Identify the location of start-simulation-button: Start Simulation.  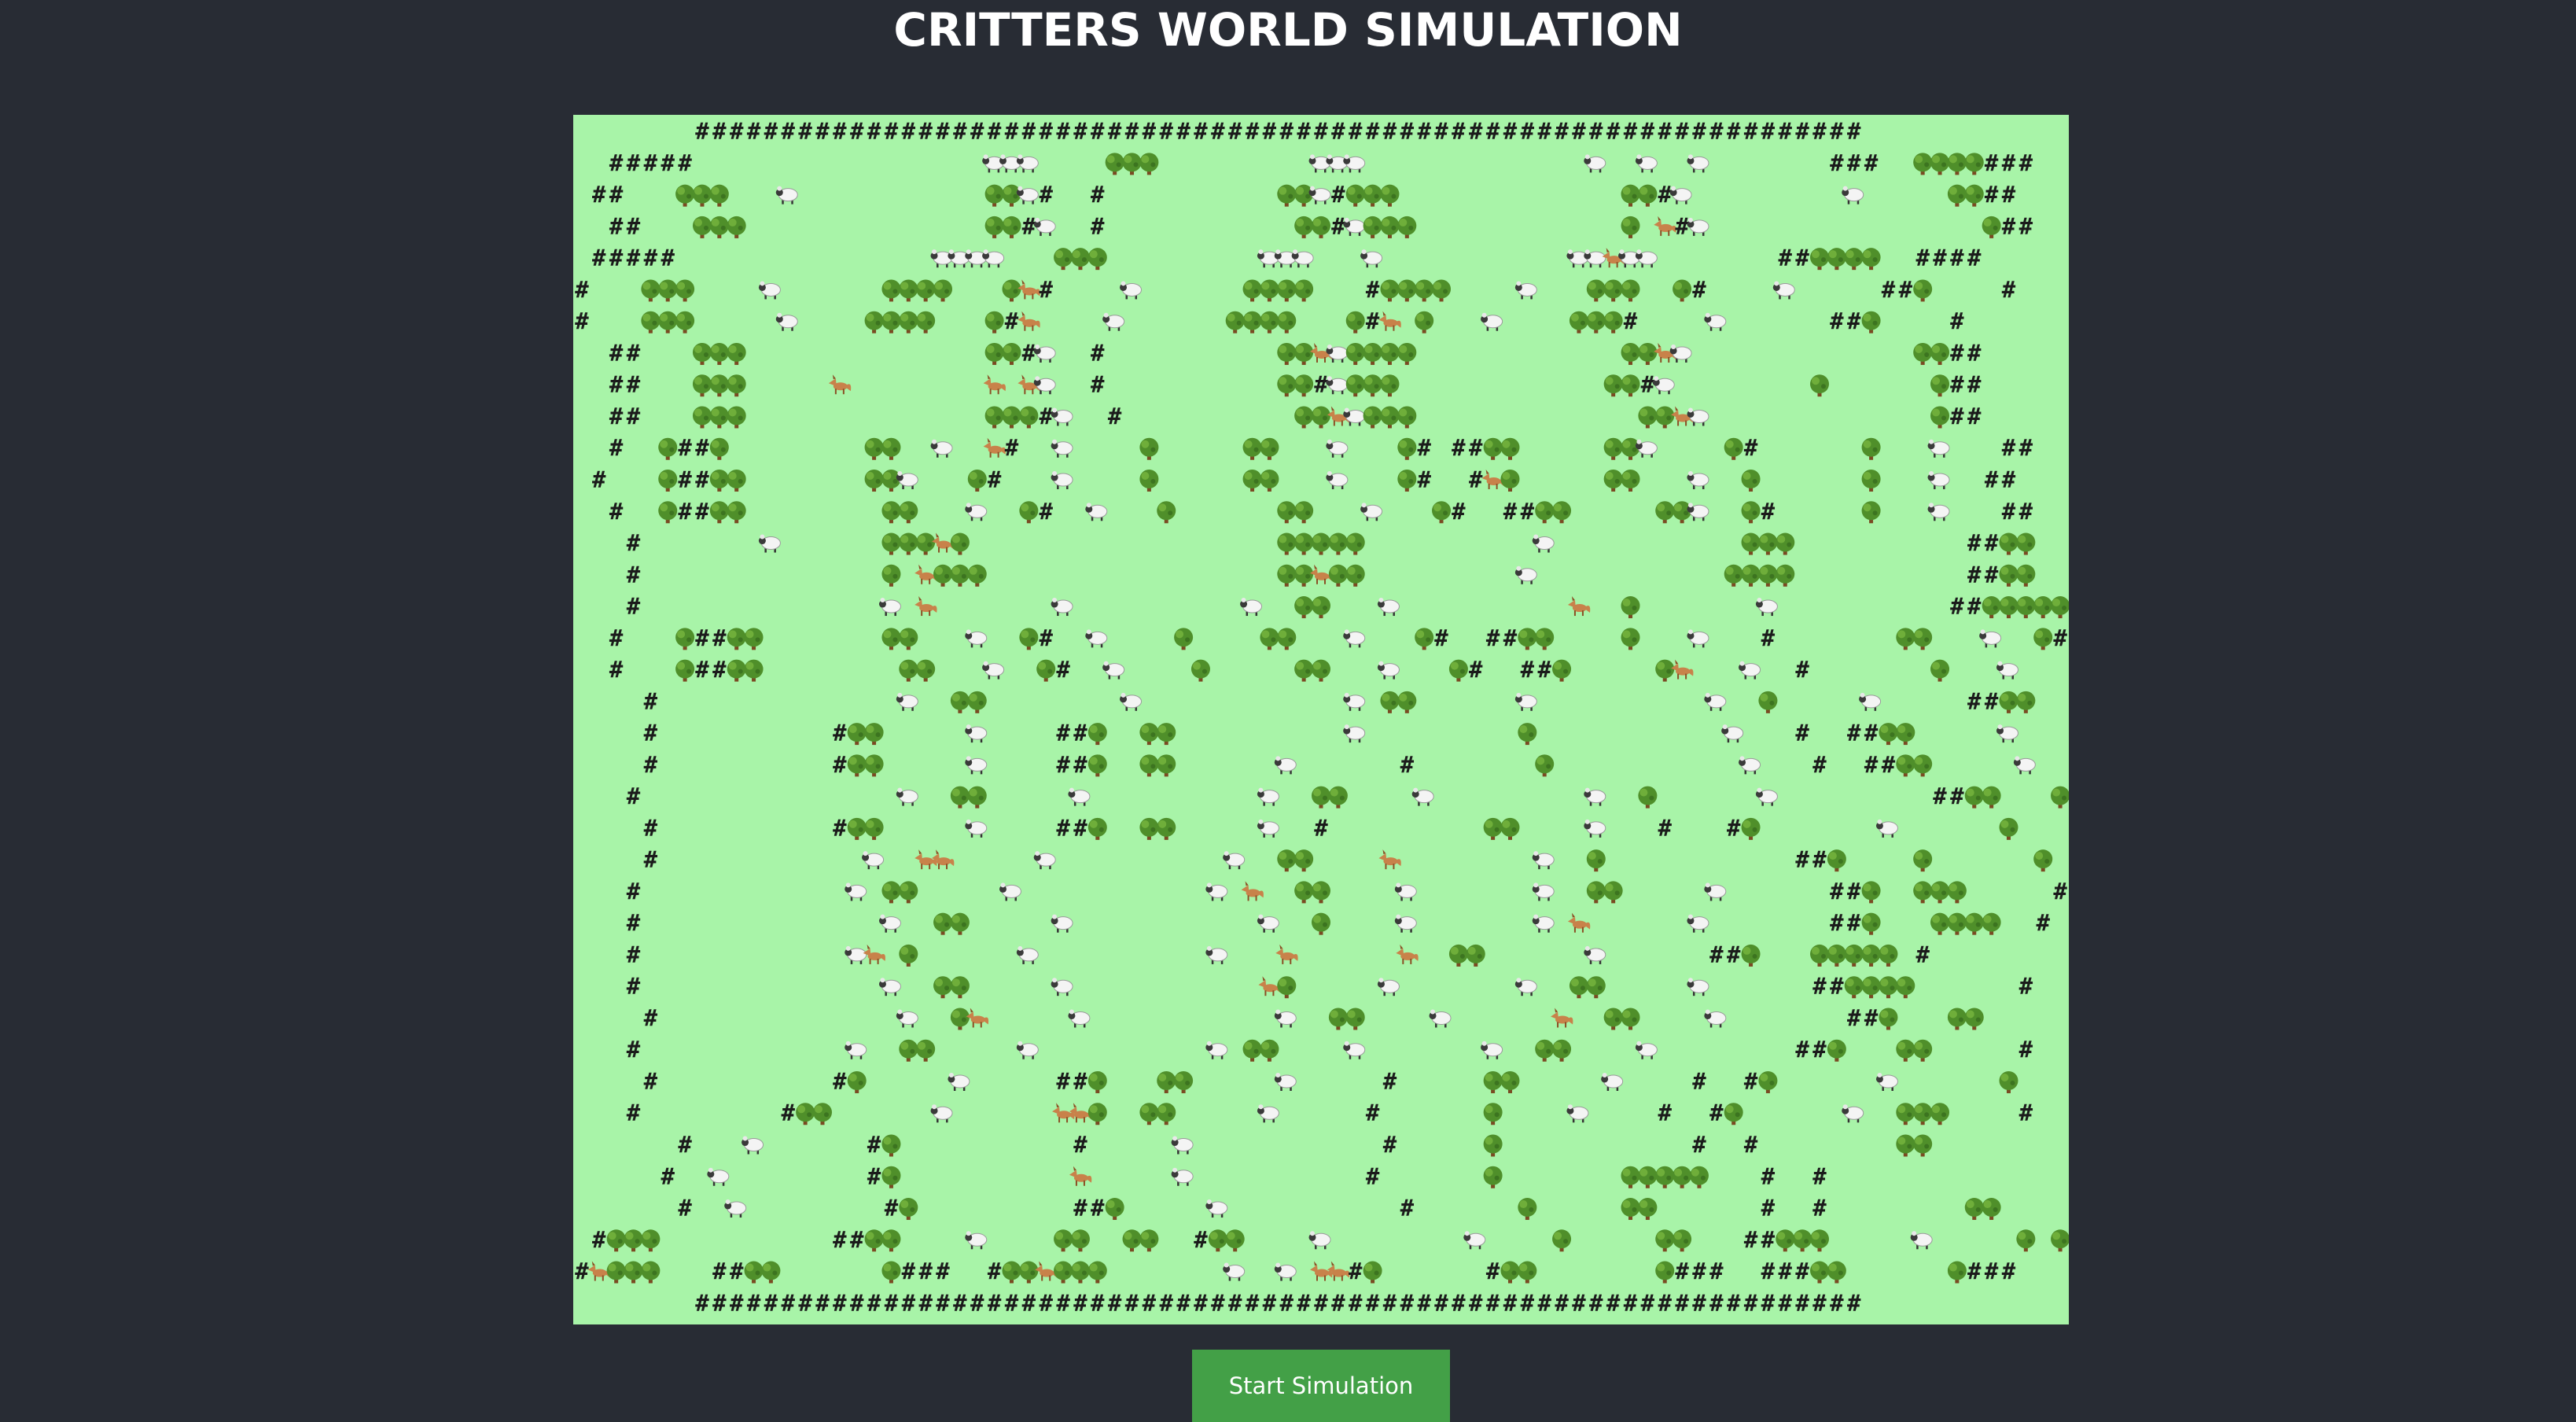
(1321, 1386).